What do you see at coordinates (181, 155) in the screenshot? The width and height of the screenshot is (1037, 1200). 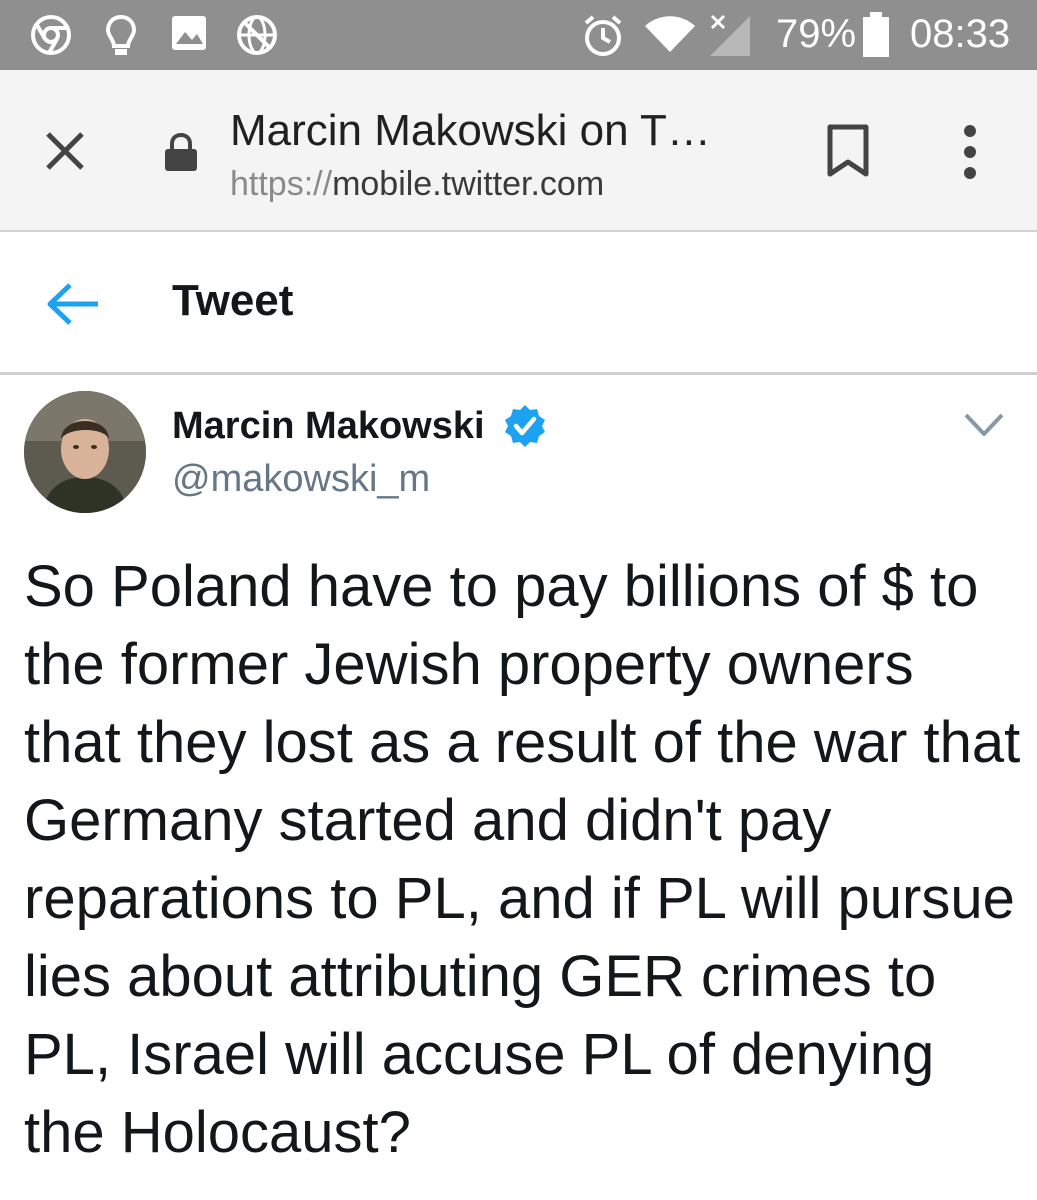 I see `lock-icon` at bounding box center [181, 155].